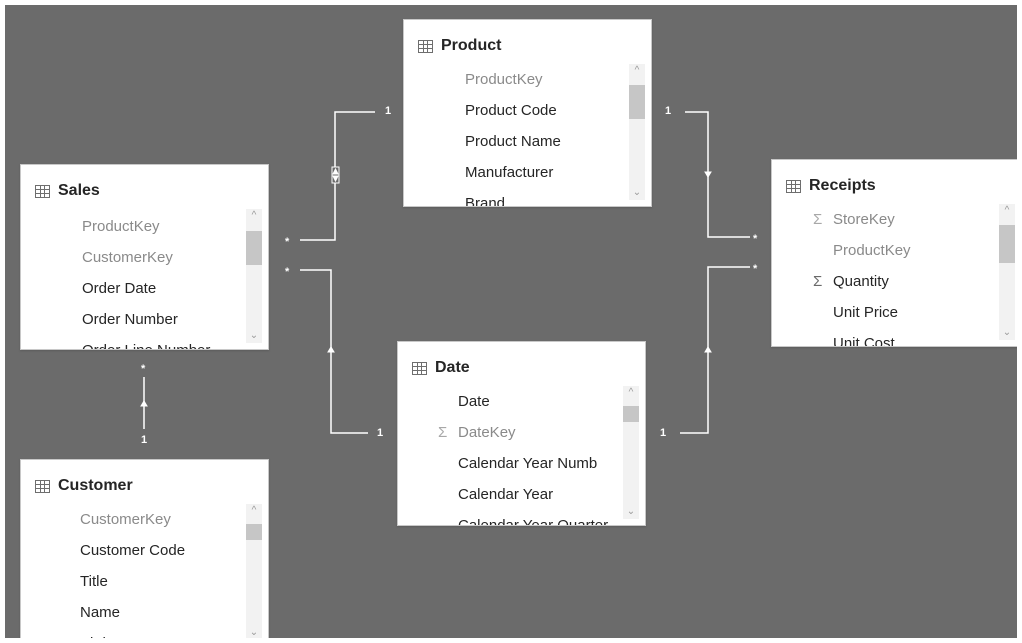  What do you see at coordinates (508, 494) in the screenshot?
I see `field-item: Calendar Year` at bounding box center [508, 494].